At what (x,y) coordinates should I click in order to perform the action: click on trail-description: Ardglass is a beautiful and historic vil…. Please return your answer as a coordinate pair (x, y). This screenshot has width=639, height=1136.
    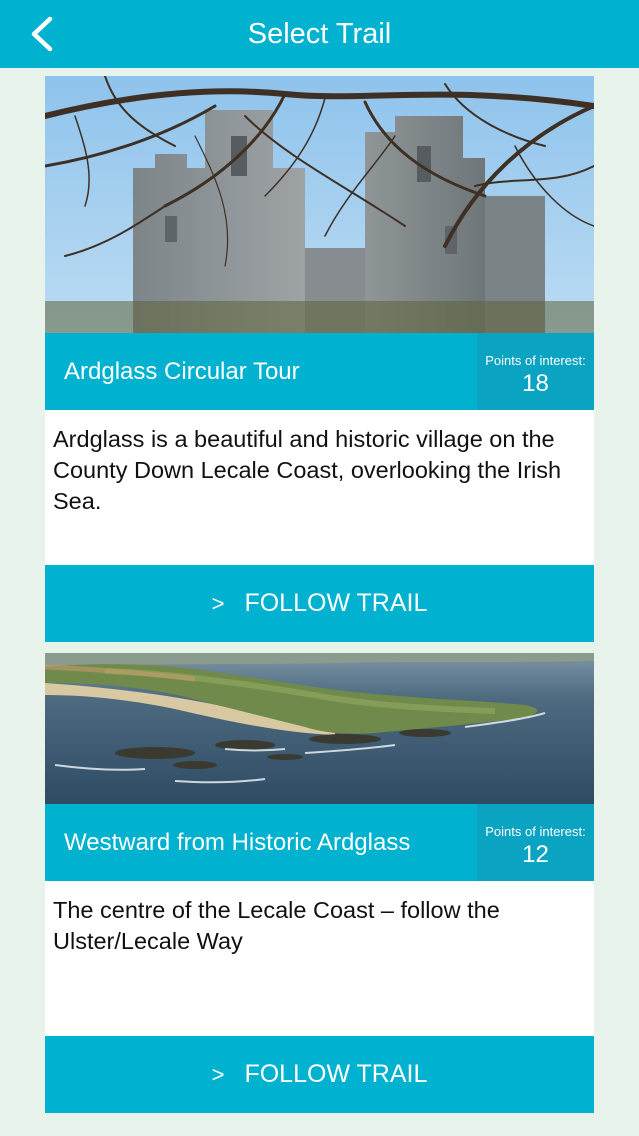
    Looking at the image, I should click on (307, 470).